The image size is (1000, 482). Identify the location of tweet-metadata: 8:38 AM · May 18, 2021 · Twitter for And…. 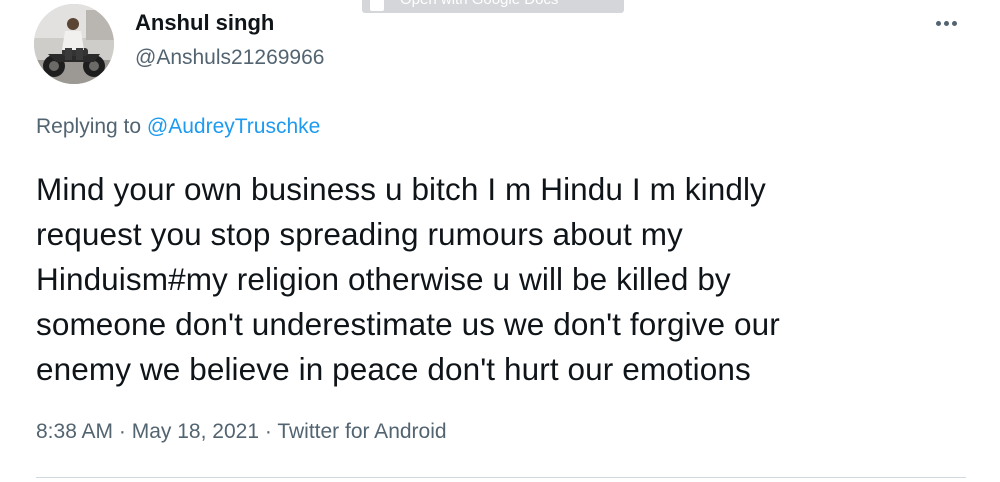
(241, 432).